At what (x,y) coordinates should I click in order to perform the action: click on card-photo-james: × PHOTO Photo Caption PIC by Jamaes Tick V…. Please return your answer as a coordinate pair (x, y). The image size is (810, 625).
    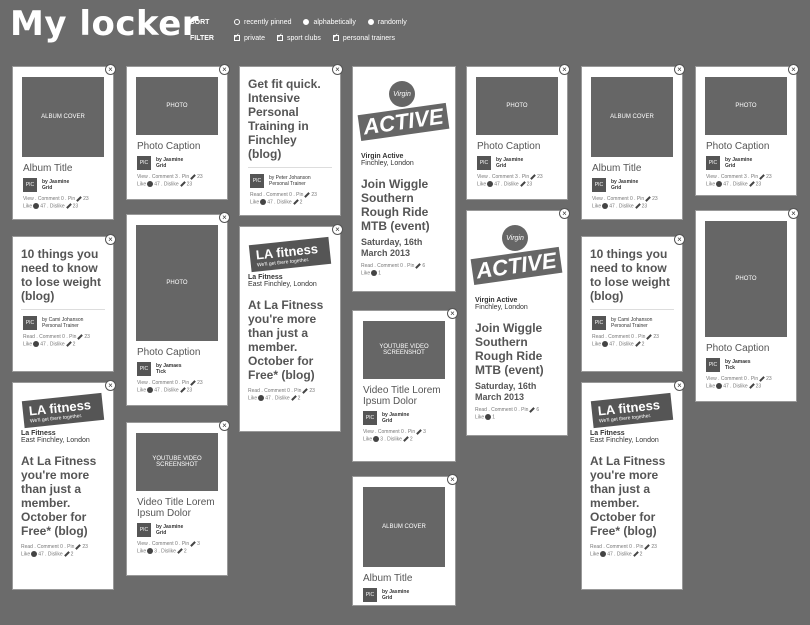
    Looking at the image, I should click on (178, 309).